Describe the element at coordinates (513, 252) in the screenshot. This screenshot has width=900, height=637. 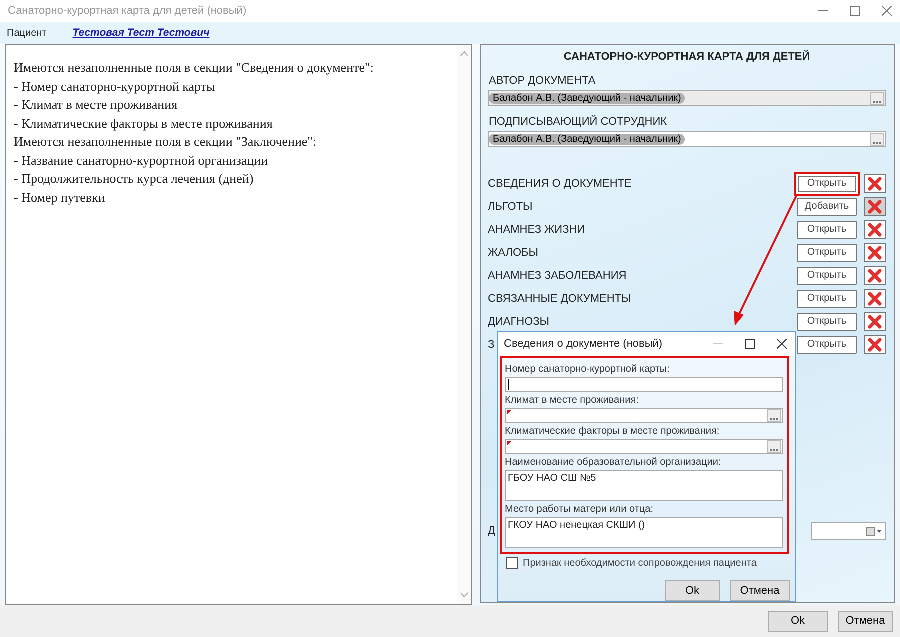
I see `section-label: ЖАЛОБЫ` at that location.